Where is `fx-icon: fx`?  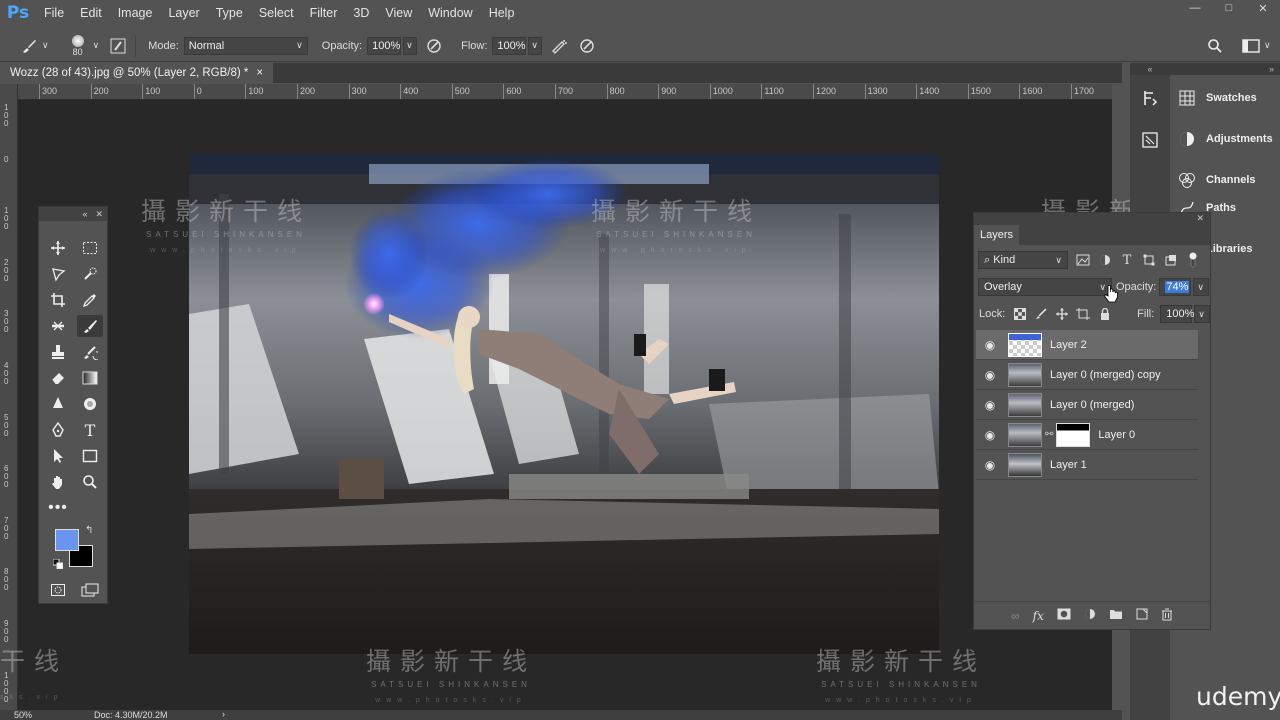 fx-icon: fx is located at coordinates (1038, 616).